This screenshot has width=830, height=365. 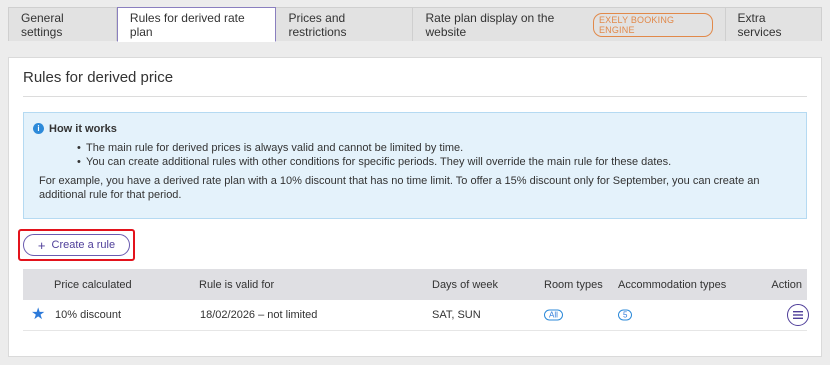 I want to click on panel-title: Rules for derived price, so click(x=98, y=77).